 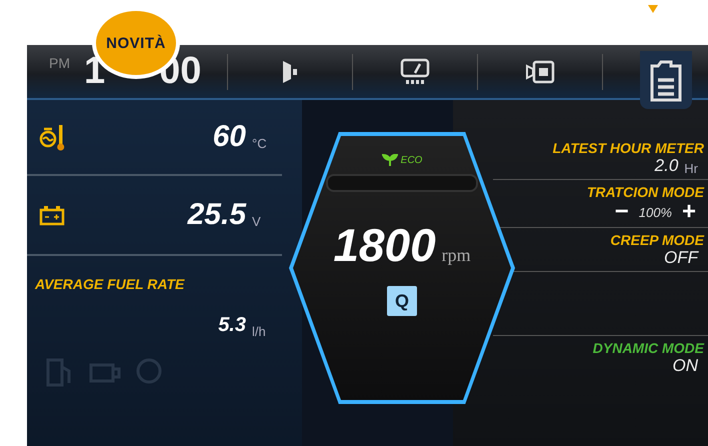 I want to click on reading-value: 25.5, so click(x=217, y=215).